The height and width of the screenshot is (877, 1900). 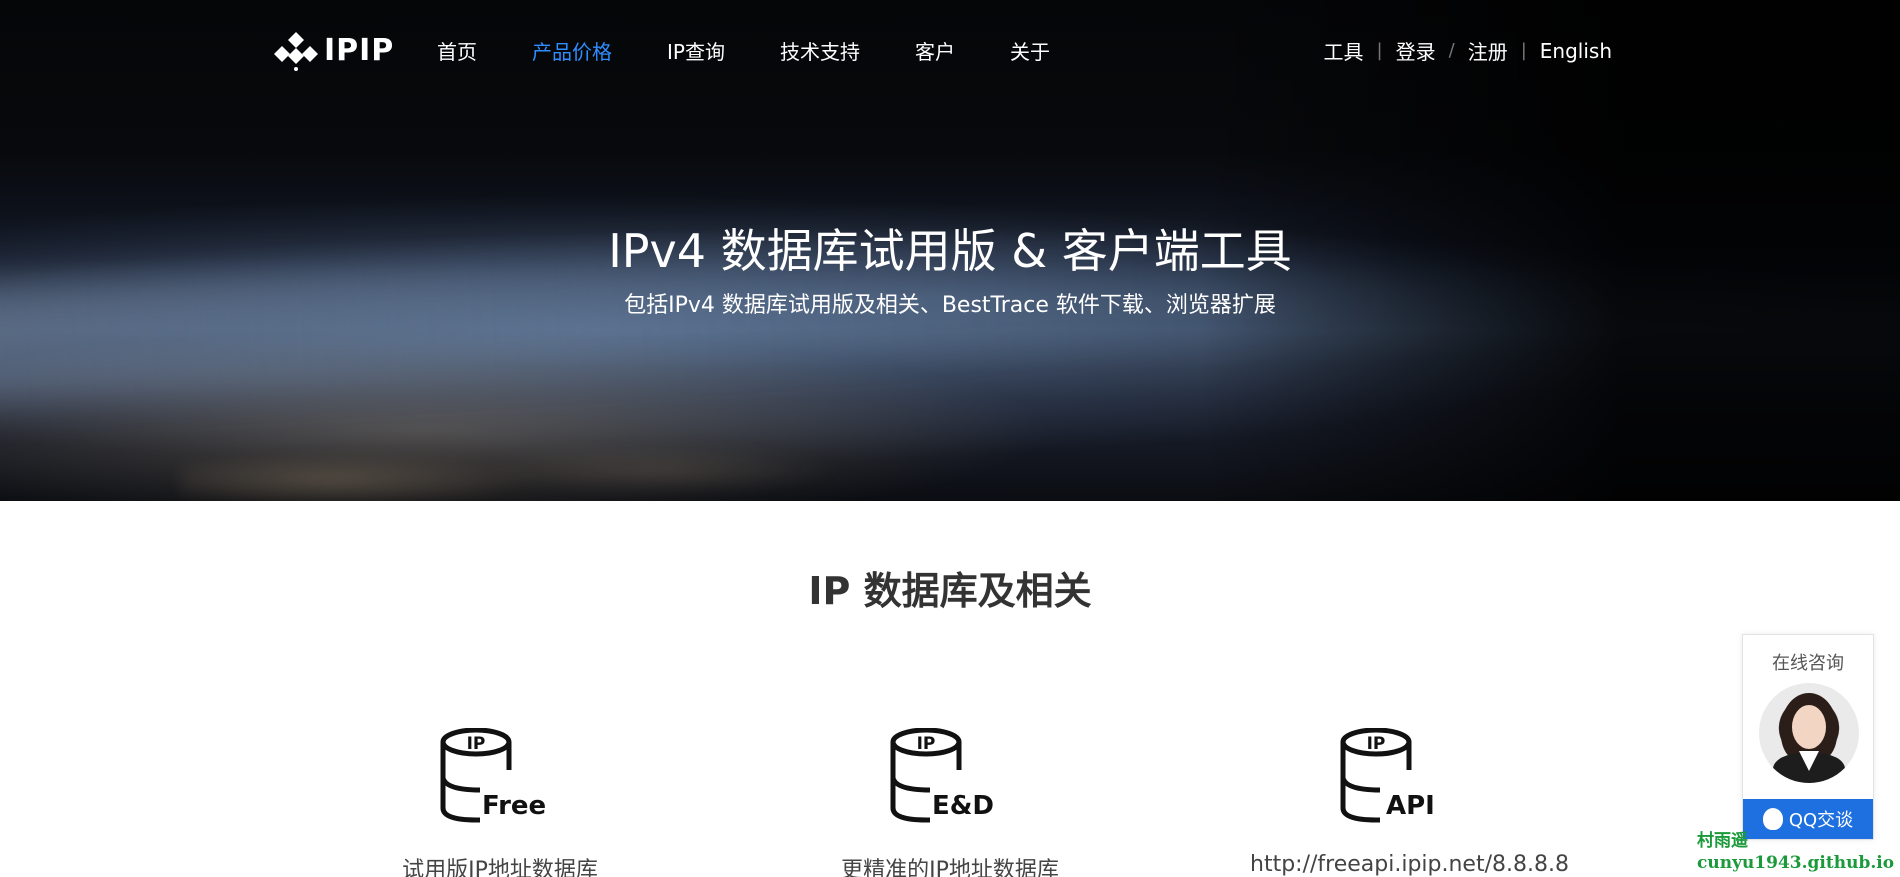 What do you see at coordinates (500, 867) in the screenshot?
I see `card-desc: 试用版IP地址数据库` at bounding box center [500, 867].